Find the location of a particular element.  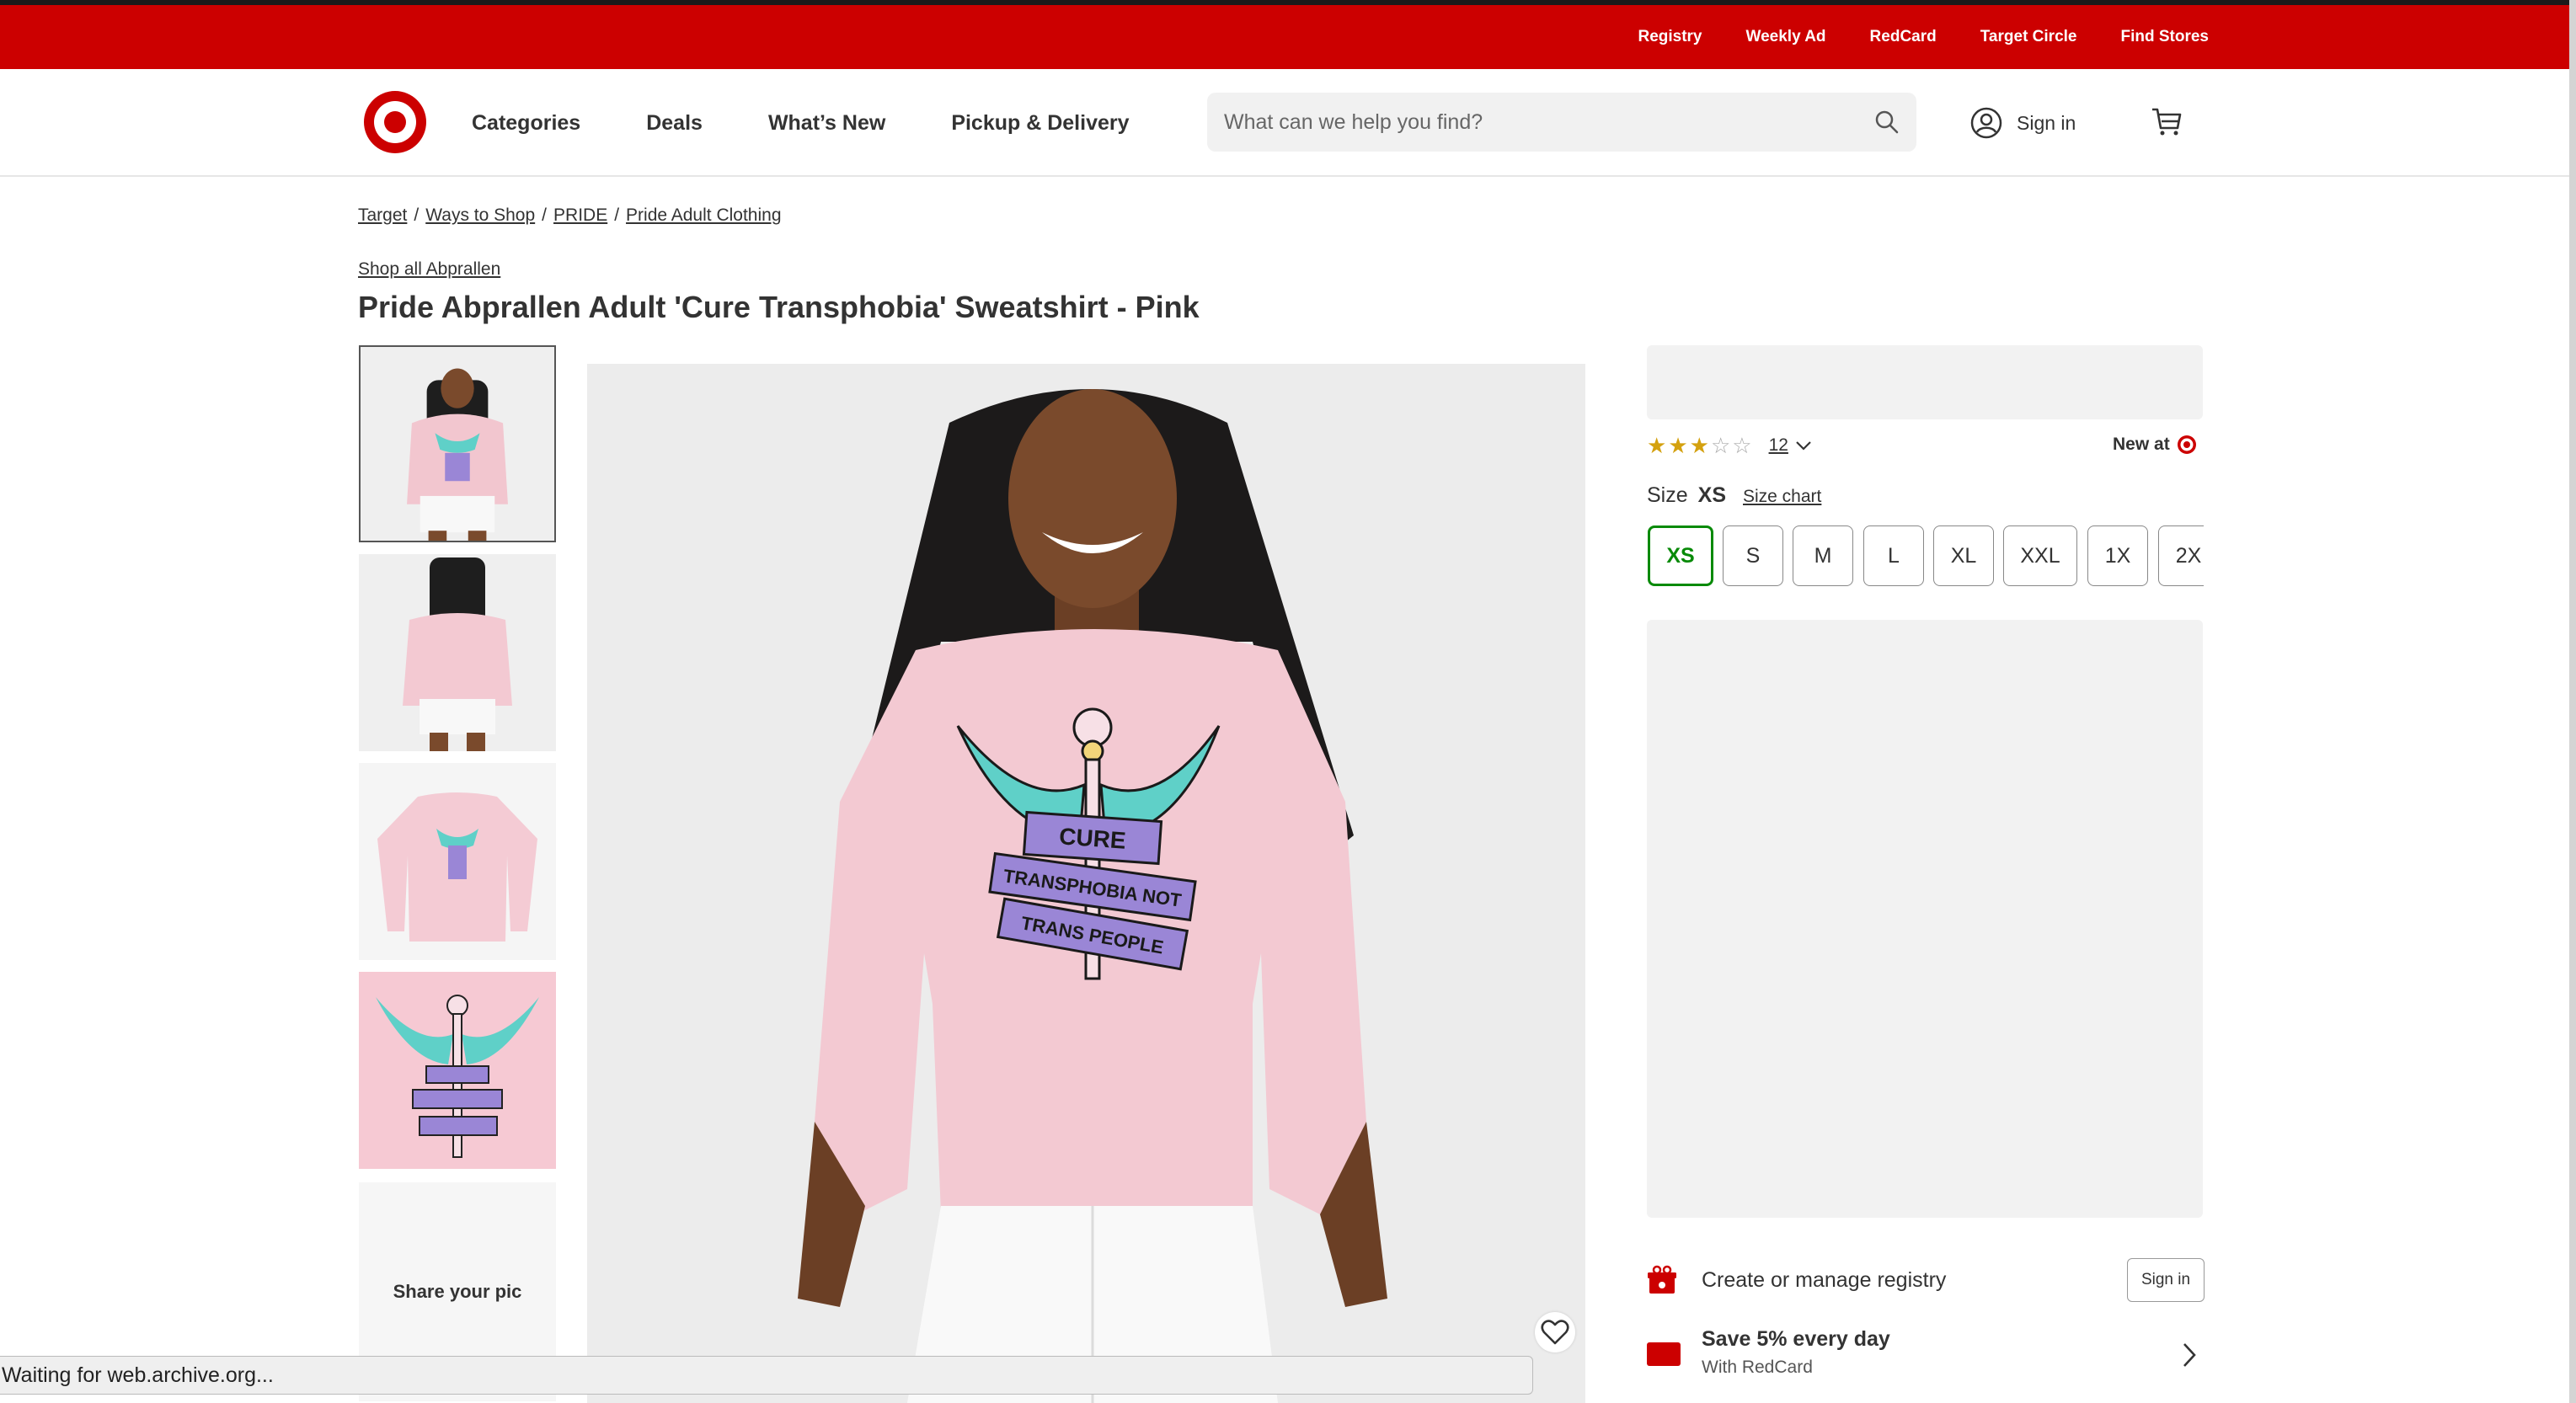

thumbnail-flat-sweatshirt-image is located at coordinates (457, 862).